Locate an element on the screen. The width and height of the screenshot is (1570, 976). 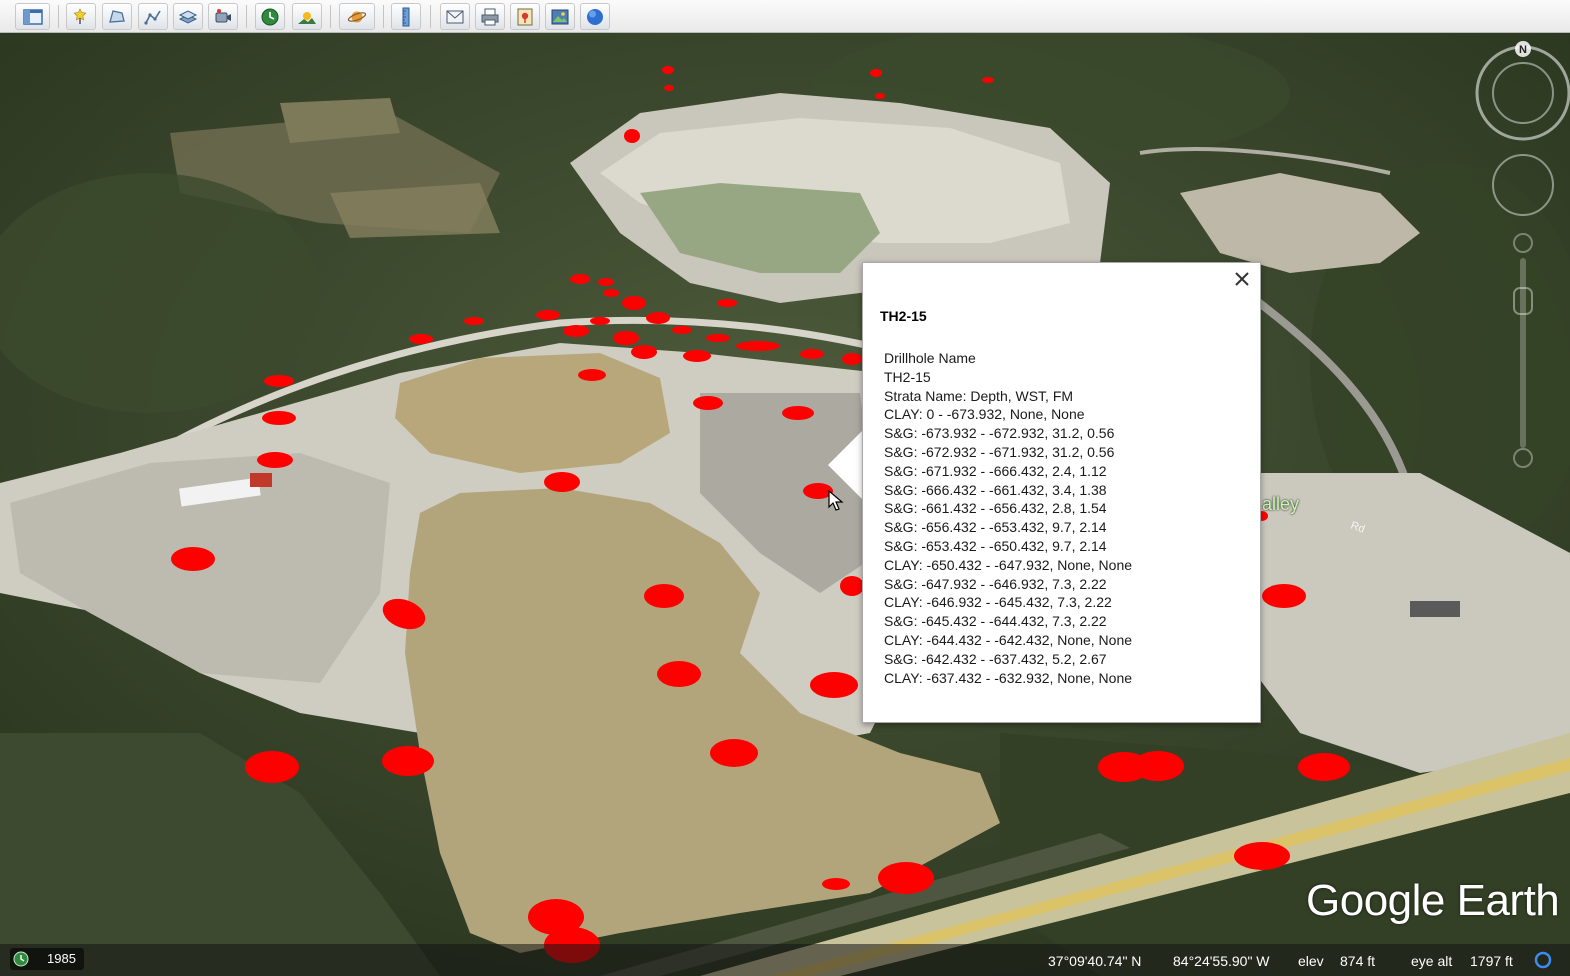
balloon-title: TH2-15 is located at coordinates (903, 316).